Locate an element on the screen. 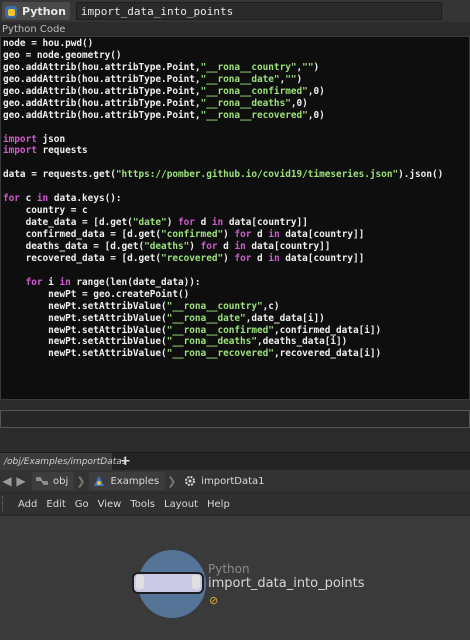  python-code-label: Python Code is located at coordinates (34, 29).